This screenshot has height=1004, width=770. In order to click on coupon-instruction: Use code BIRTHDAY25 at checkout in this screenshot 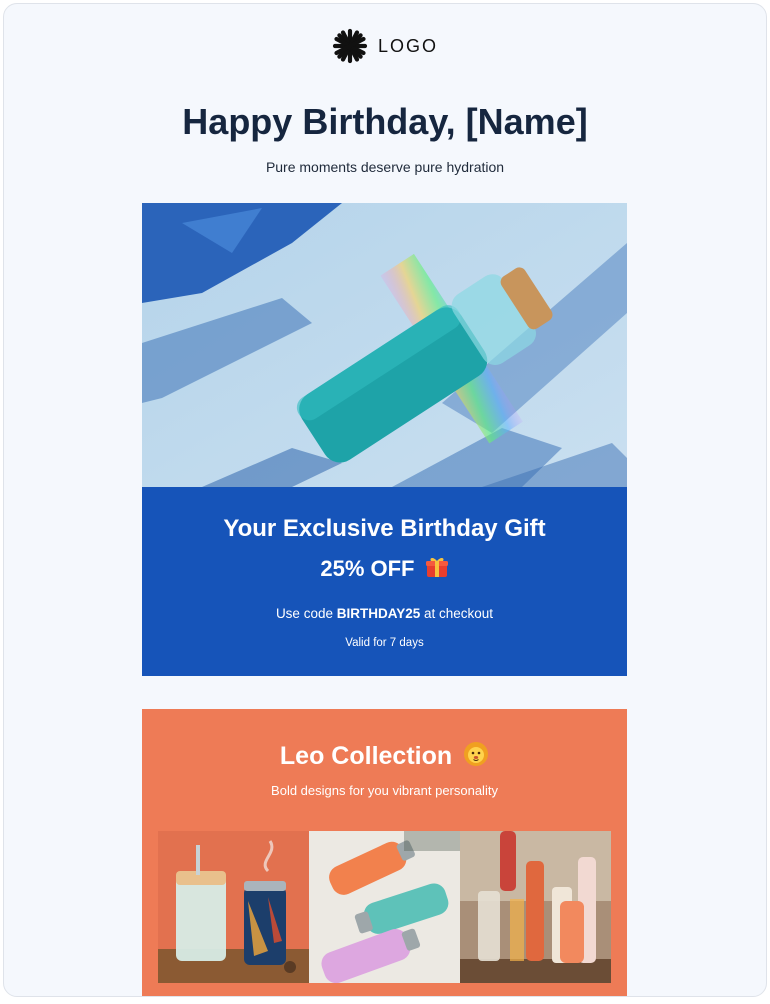, I will do `click(384, 613)`.